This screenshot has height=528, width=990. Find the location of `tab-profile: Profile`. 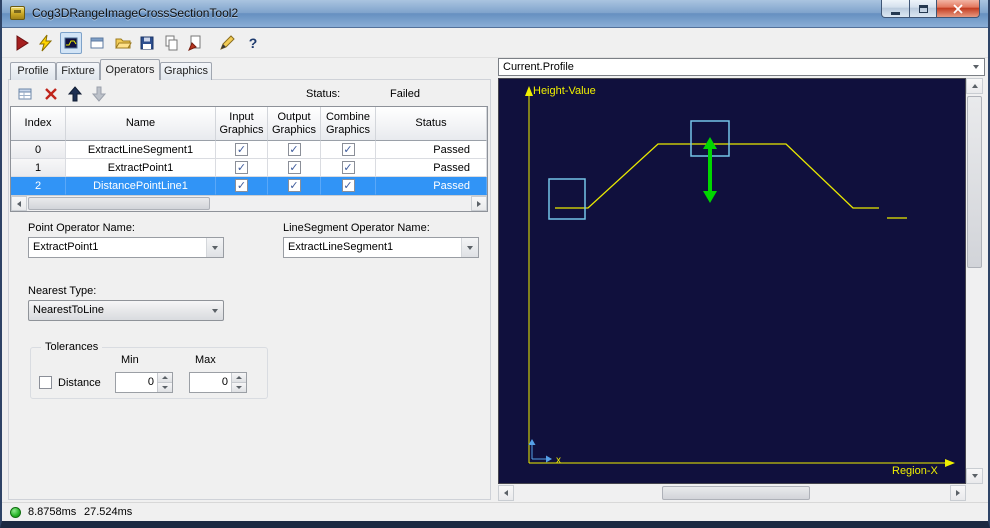

tab-profile: Profile is located at coordinates (33, 71).